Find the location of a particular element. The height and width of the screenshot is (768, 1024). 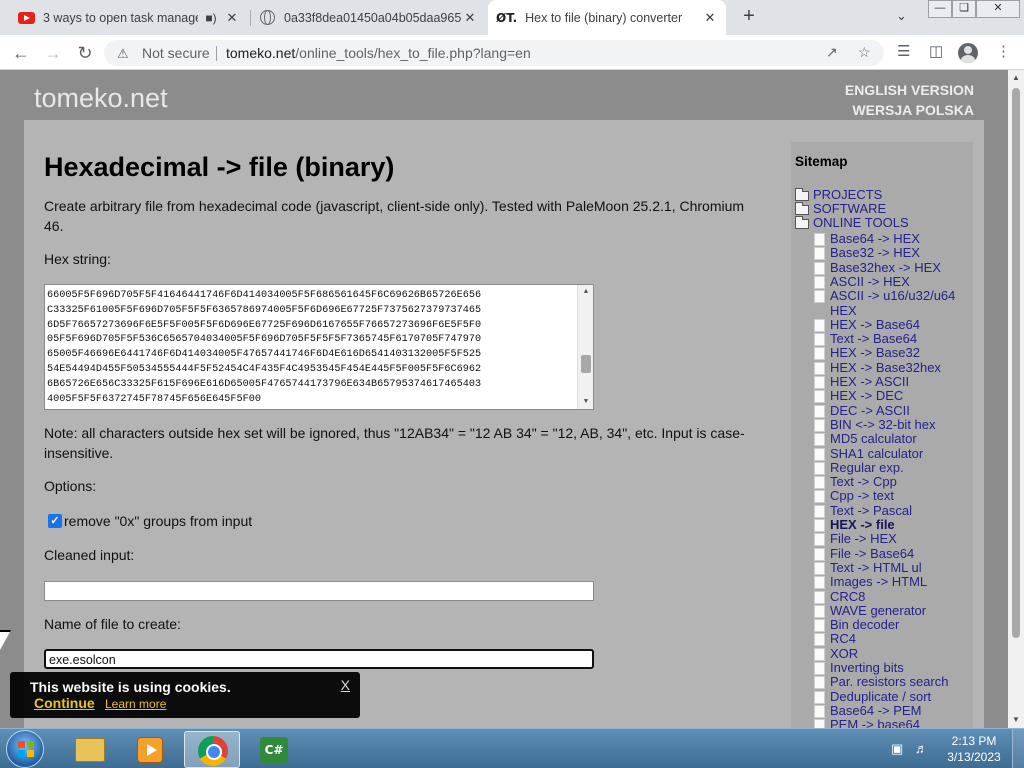

tab-hex-converter: ØT. Hex to file (binary) converter ✕ is located at coordinates (607, 17).